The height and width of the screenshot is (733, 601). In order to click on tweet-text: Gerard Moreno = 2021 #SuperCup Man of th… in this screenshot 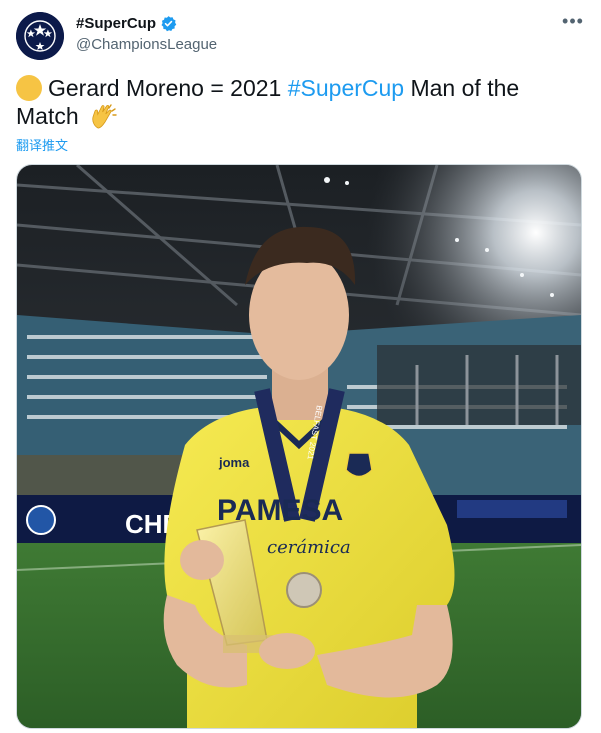, I will do `click(296, 102)`.